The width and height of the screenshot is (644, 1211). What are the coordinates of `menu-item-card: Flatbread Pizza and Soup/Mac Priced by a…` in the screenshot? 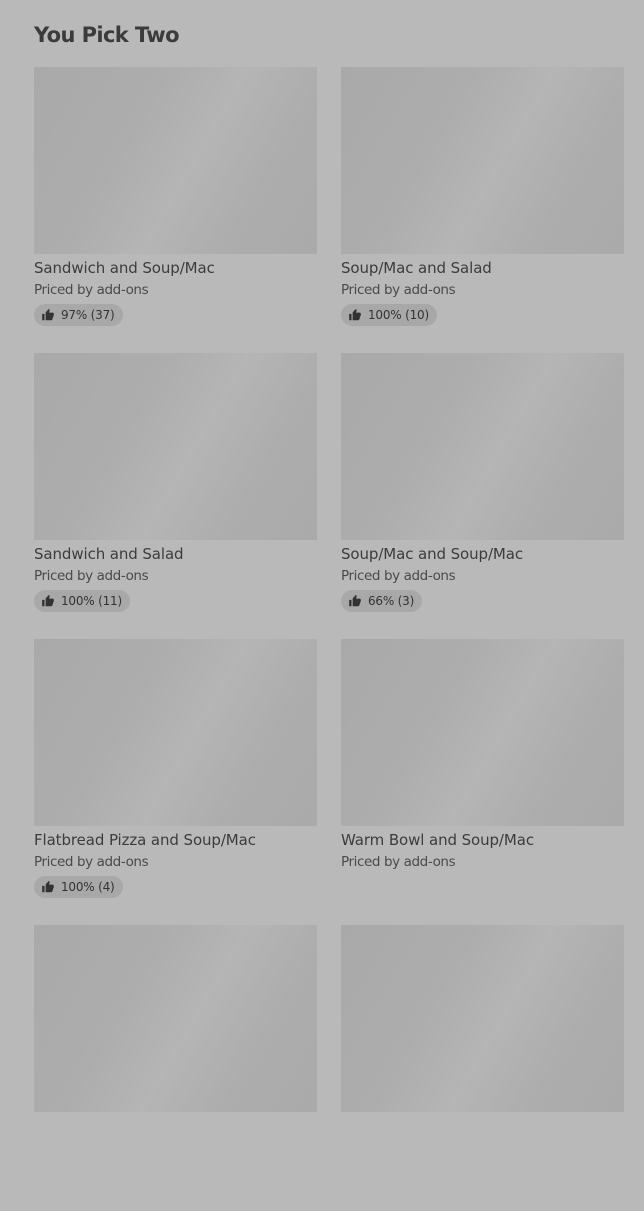 It's located at (175, 782).